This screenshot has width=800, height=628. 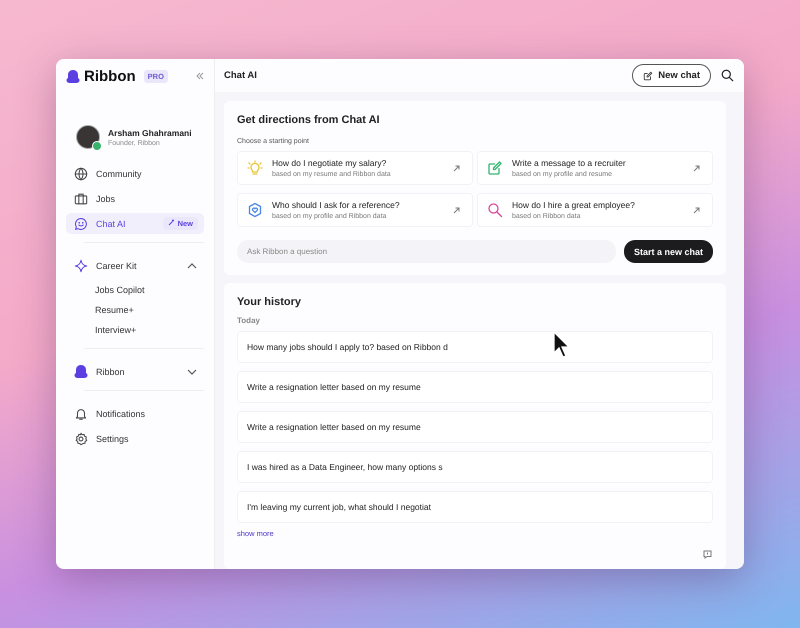 I want to click on question-field: Ask Ribbon a question, so click(x=426, y=251).